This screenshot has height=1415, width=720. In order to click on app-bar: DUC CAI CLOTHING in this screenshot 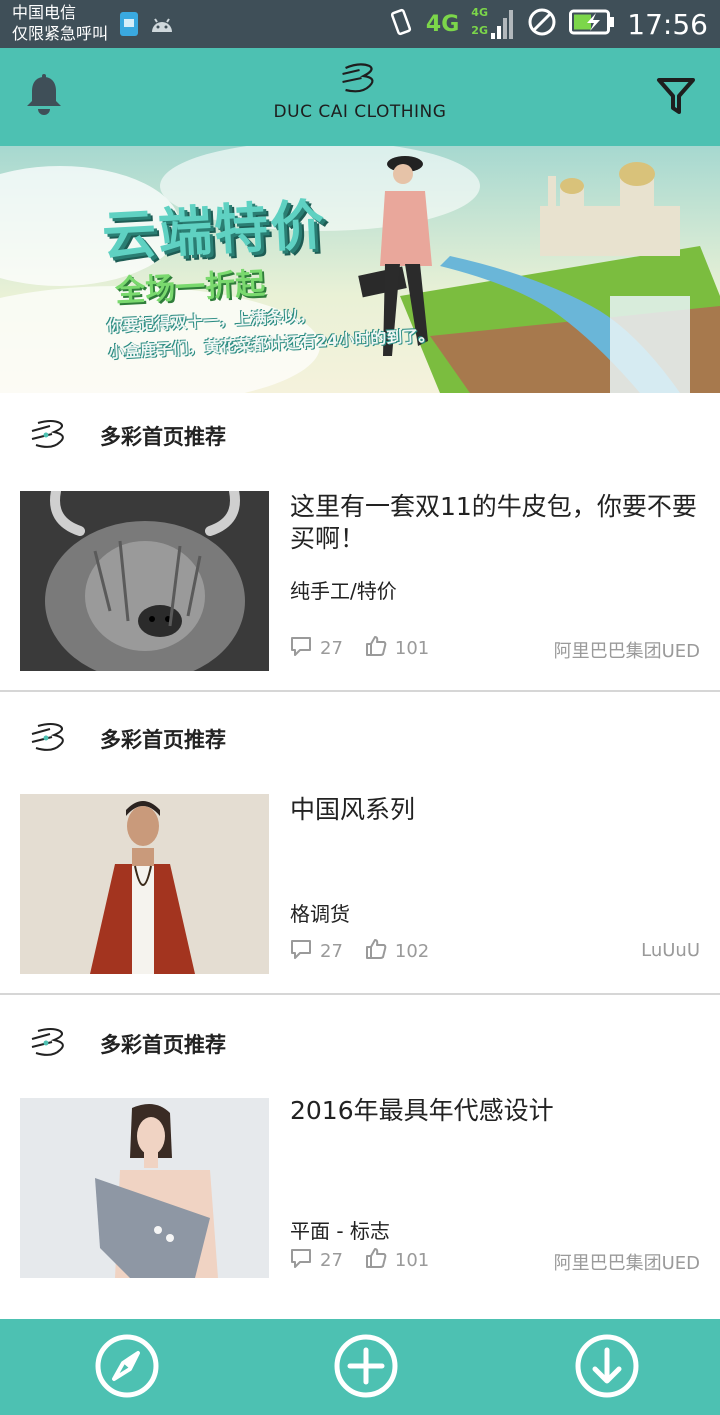, I will do `click(360, 97)`.